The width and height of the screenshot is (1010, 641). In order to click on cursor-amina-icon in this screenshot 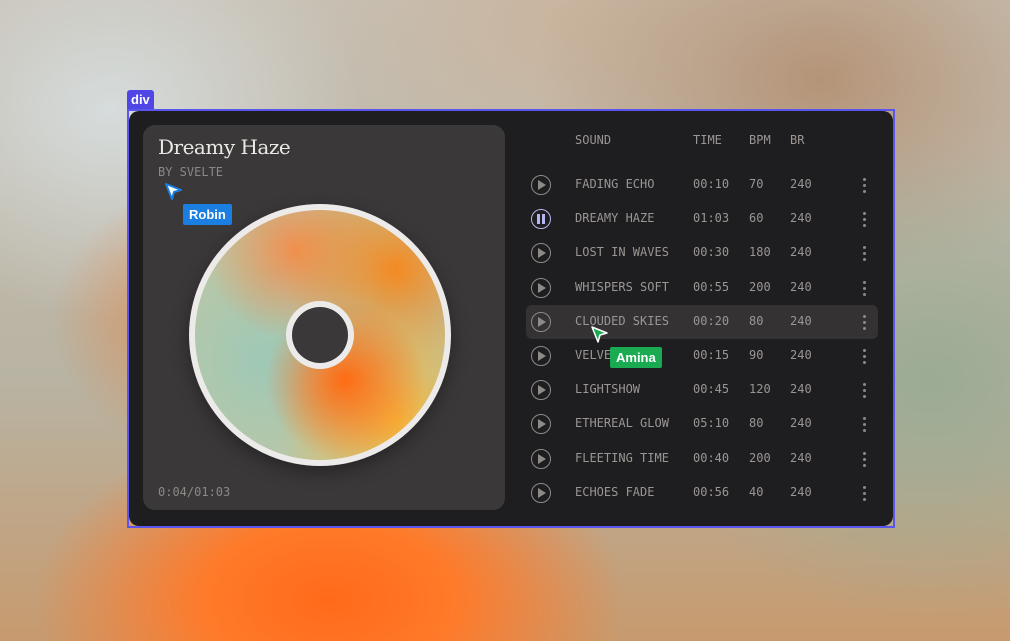, I will do `click(599, 334)`.